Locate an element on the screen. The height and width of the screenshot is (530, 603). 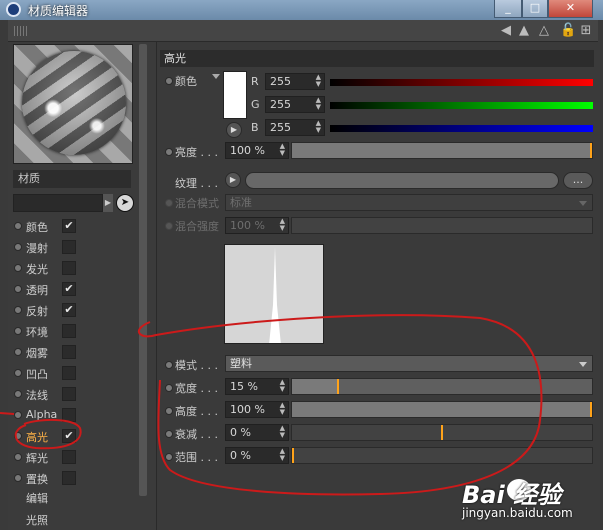
brightness-input: 100 % ▲ ▼ is located at coordinates (257, 150).